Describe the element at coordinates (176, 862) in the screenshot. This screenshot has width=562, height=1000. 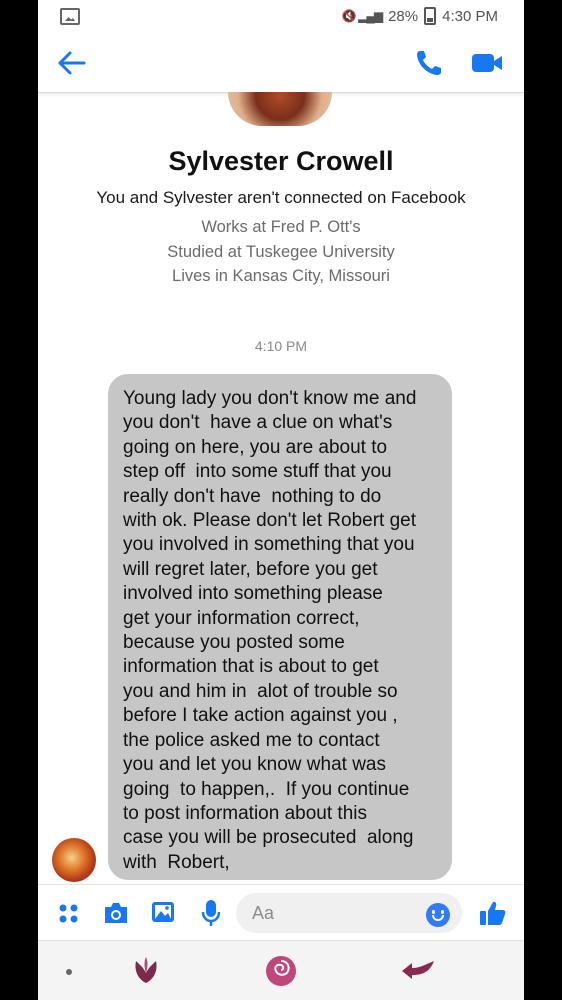
I see `message-line: with Robert,` at that location.